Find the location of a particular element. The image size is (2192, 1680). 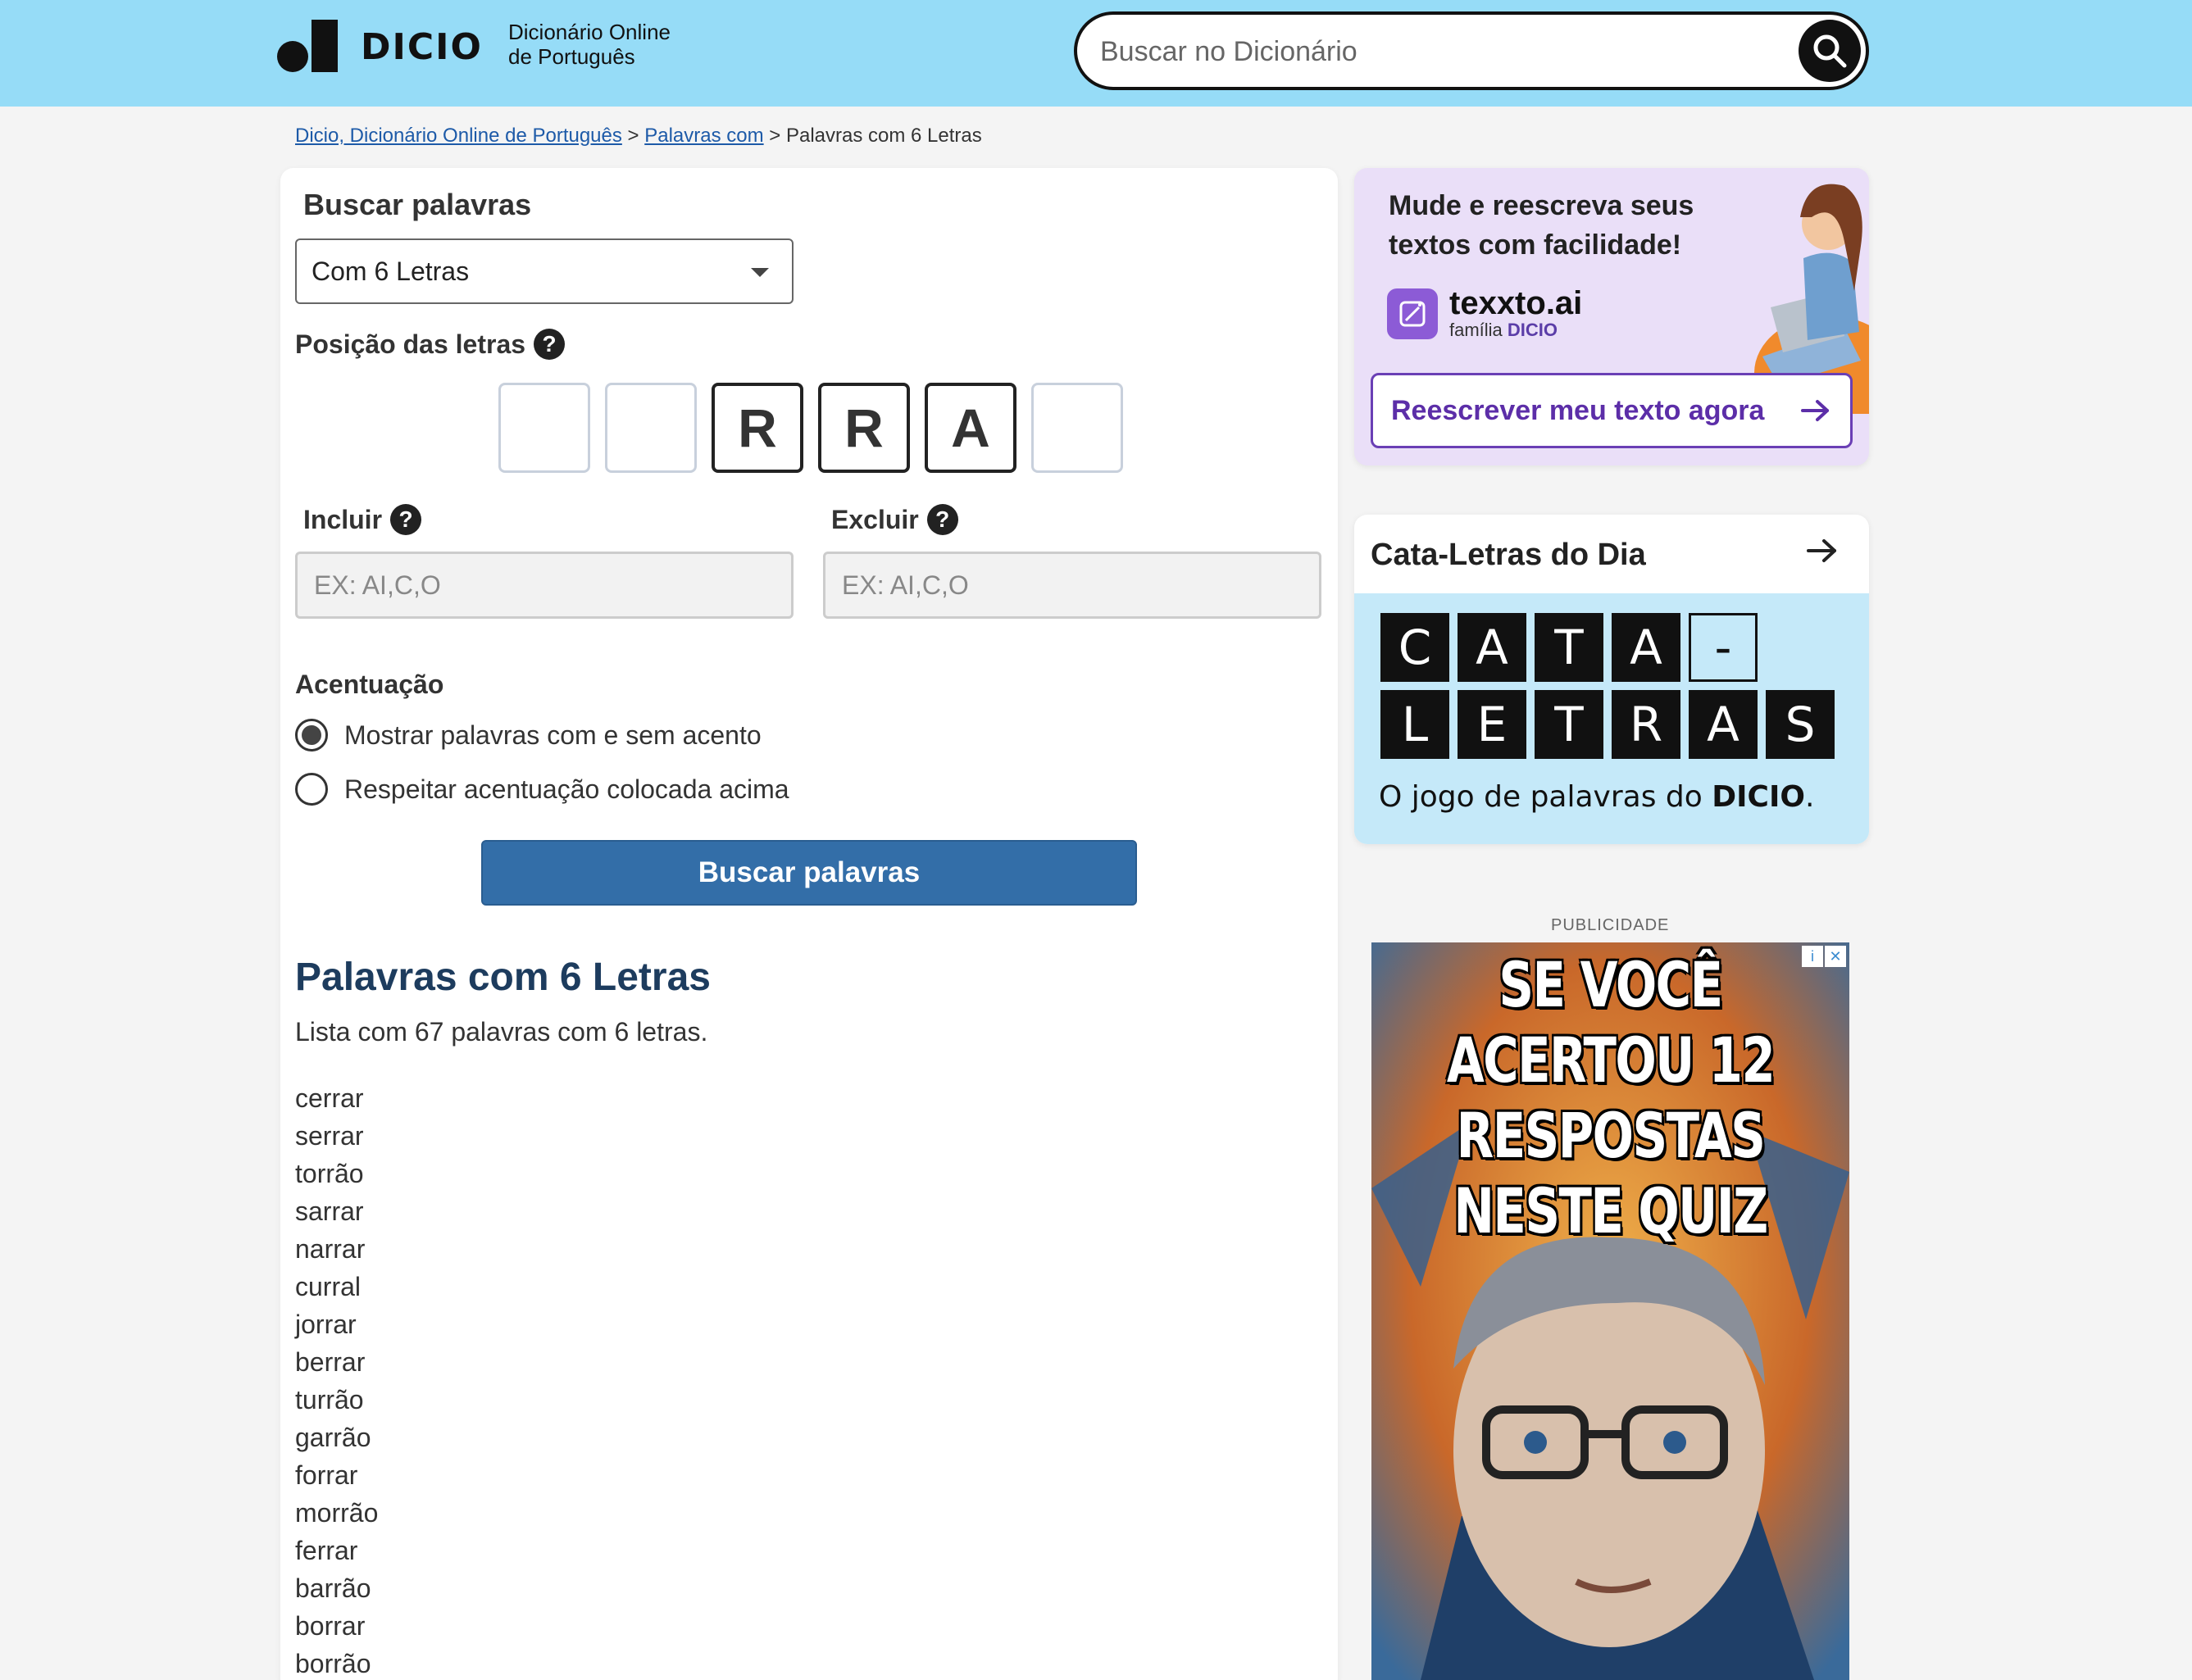

dicio-logo: DICIO is located at coordinates (380, 47).